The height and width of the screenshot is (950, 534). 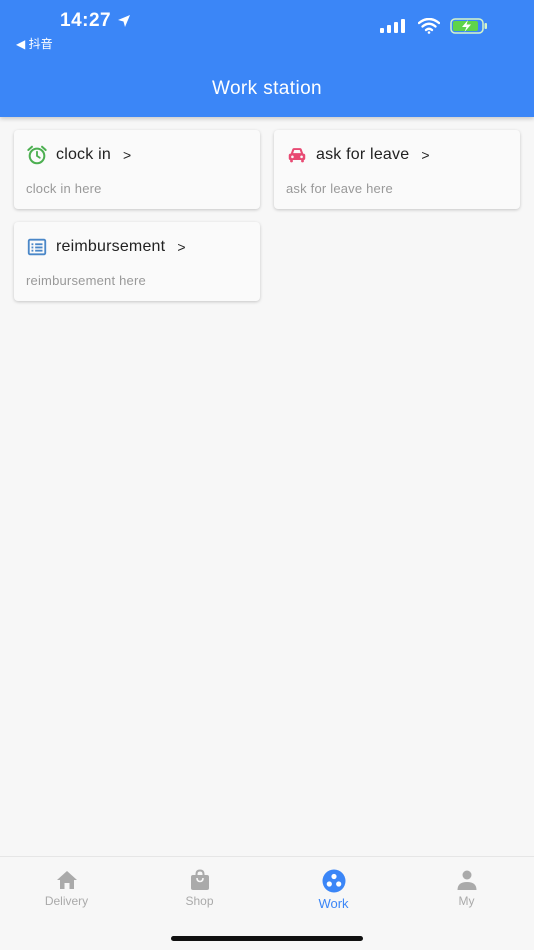 I want to click on ask-for-leave-subtitle: ask for leave here, so click(x=339, y=188).